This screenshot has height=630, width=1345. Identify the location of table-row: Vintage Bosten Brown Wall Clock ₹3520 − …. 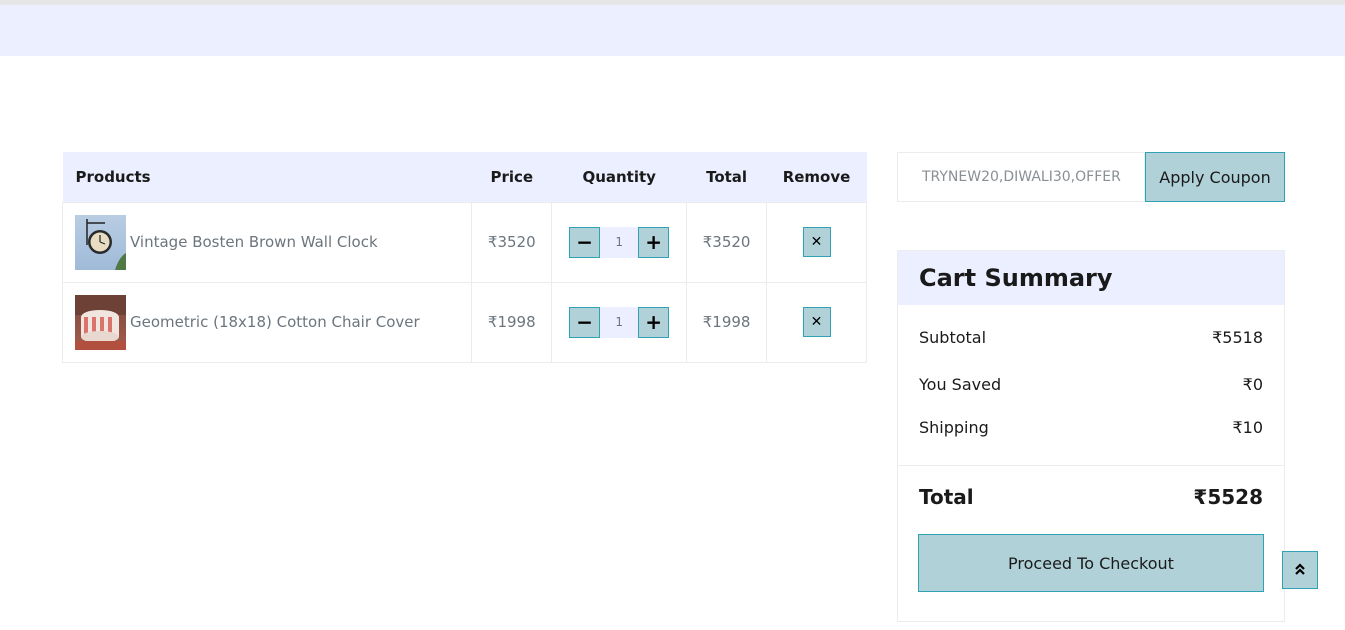
(464, 242).